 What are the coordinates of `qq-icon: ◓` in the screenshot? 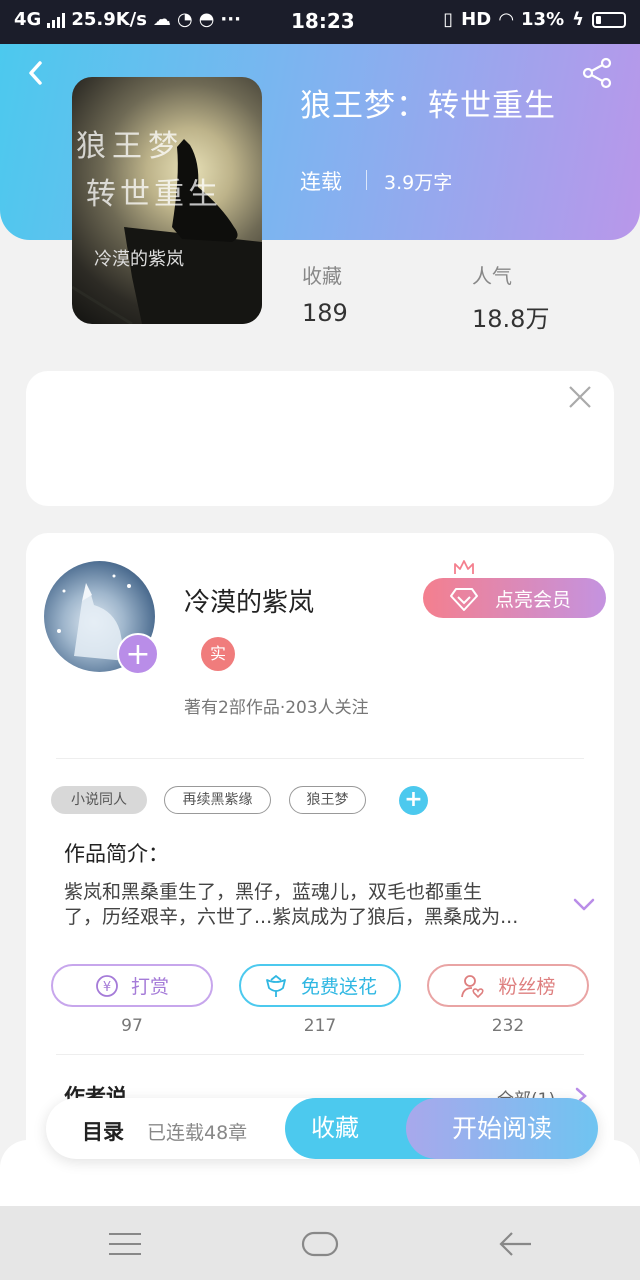 It's located at (206, 19).